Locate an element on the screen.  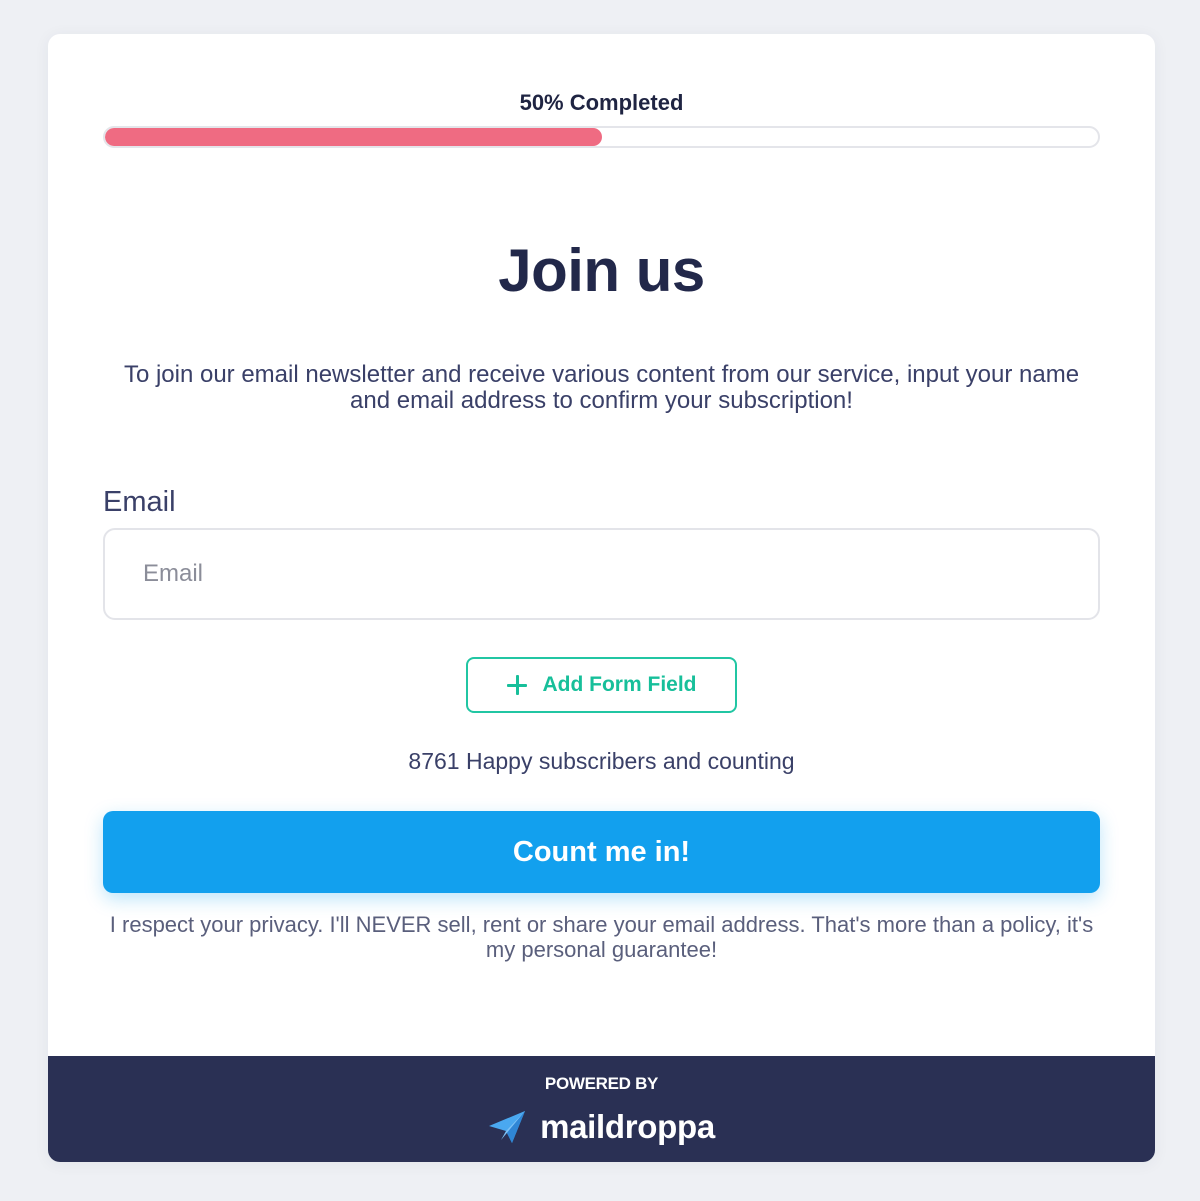
subscriber-count: 8761 Happy subscribers and counting is located at coordinates (601, 761).